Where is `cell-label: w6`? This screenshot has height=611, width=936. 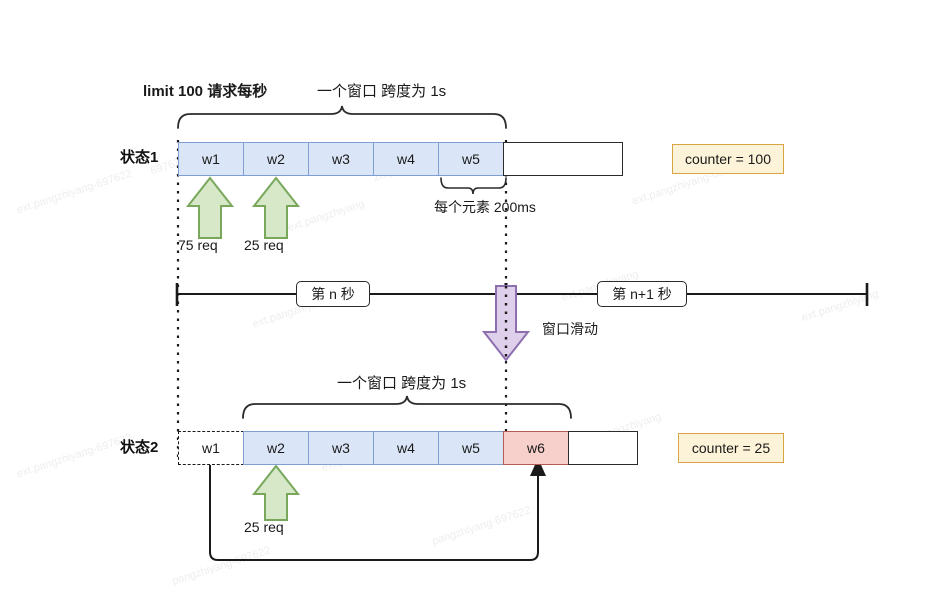
cell-label: w6 is located at coordinates (536, 448).